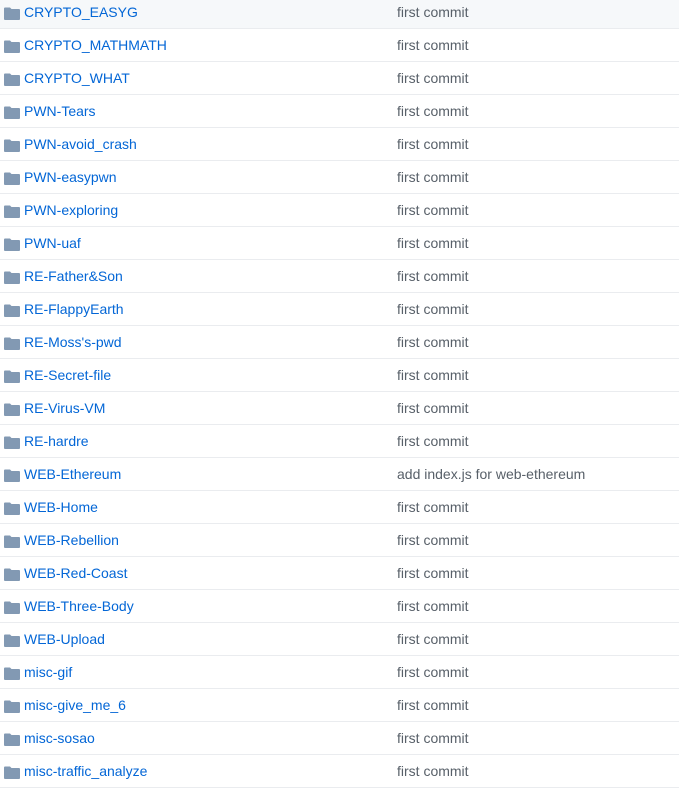  Describe the element at coordinates (48, 672) in the screenshot. I see `folder-link: misc-gif` at that location.